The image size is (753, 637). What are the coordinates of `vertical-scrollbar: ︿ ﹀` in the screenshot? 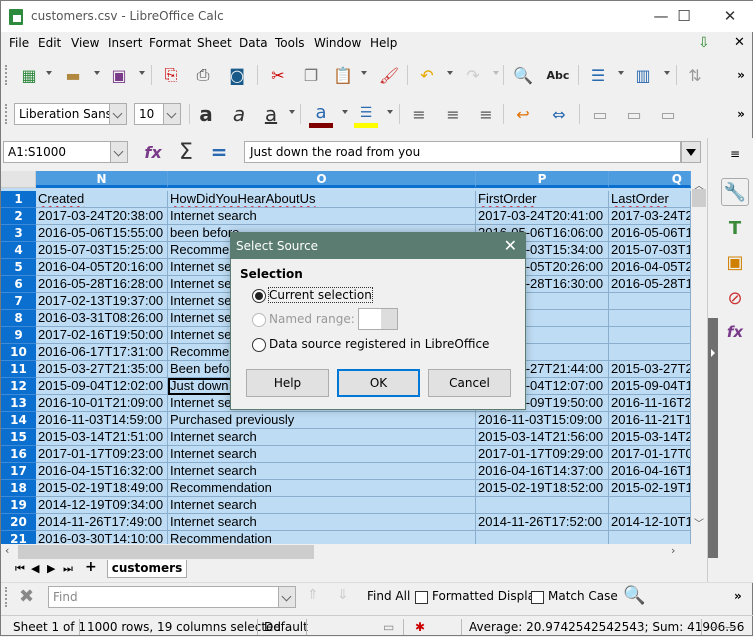 It's located at (699, 357).